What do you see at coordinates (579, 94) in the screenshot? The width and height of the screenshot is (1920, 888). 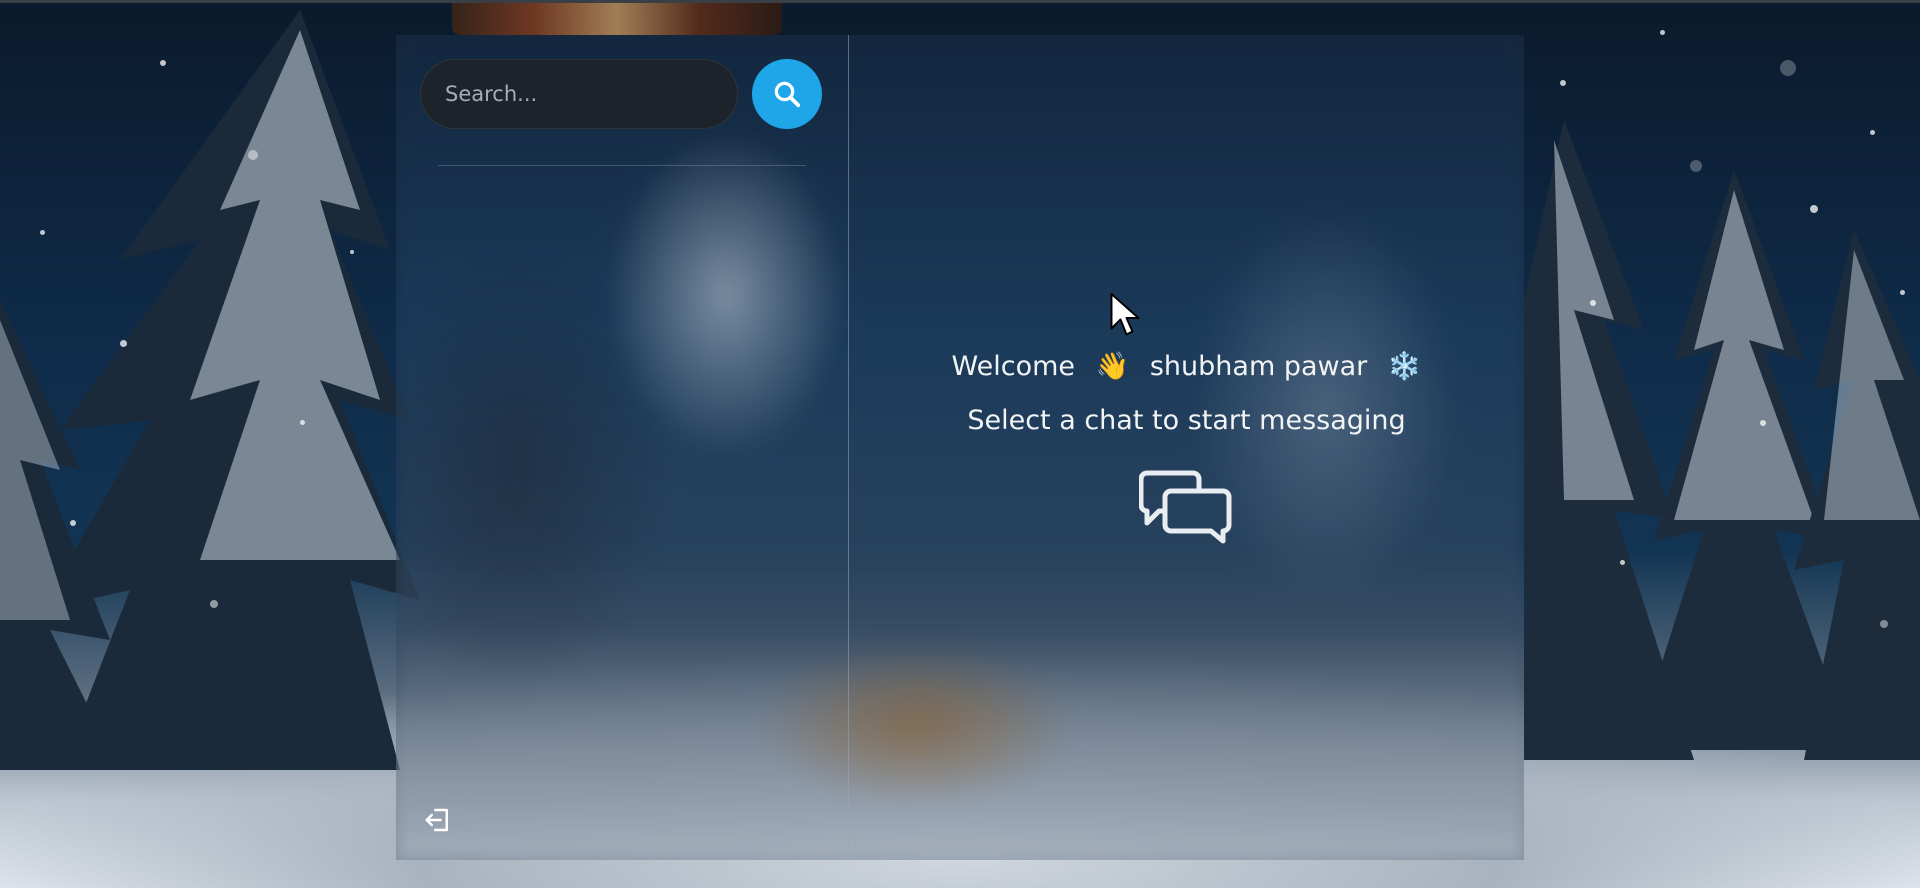 I see `search-input` at bounding box center [579, 94].